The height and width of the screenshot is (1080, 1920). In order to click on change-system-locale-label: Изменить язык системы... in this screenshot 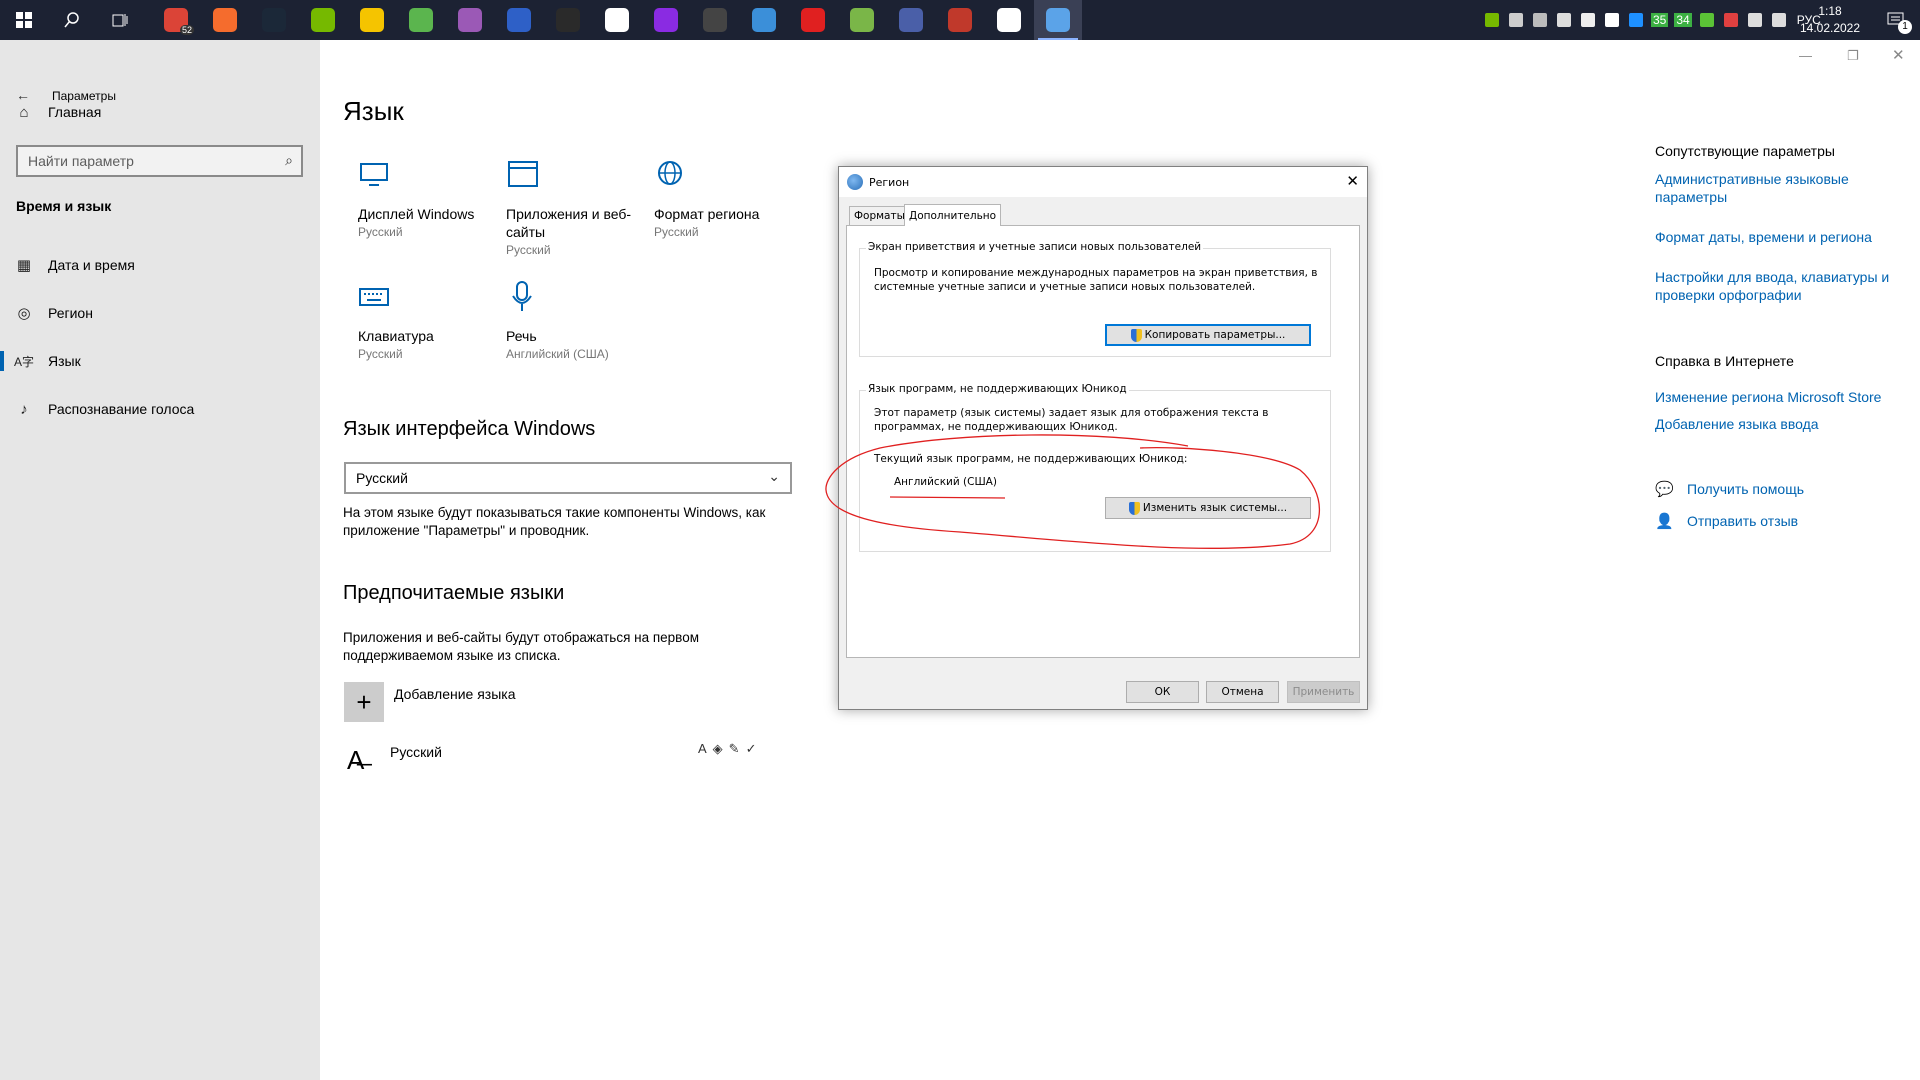, I will do `click(1215, 508)`.